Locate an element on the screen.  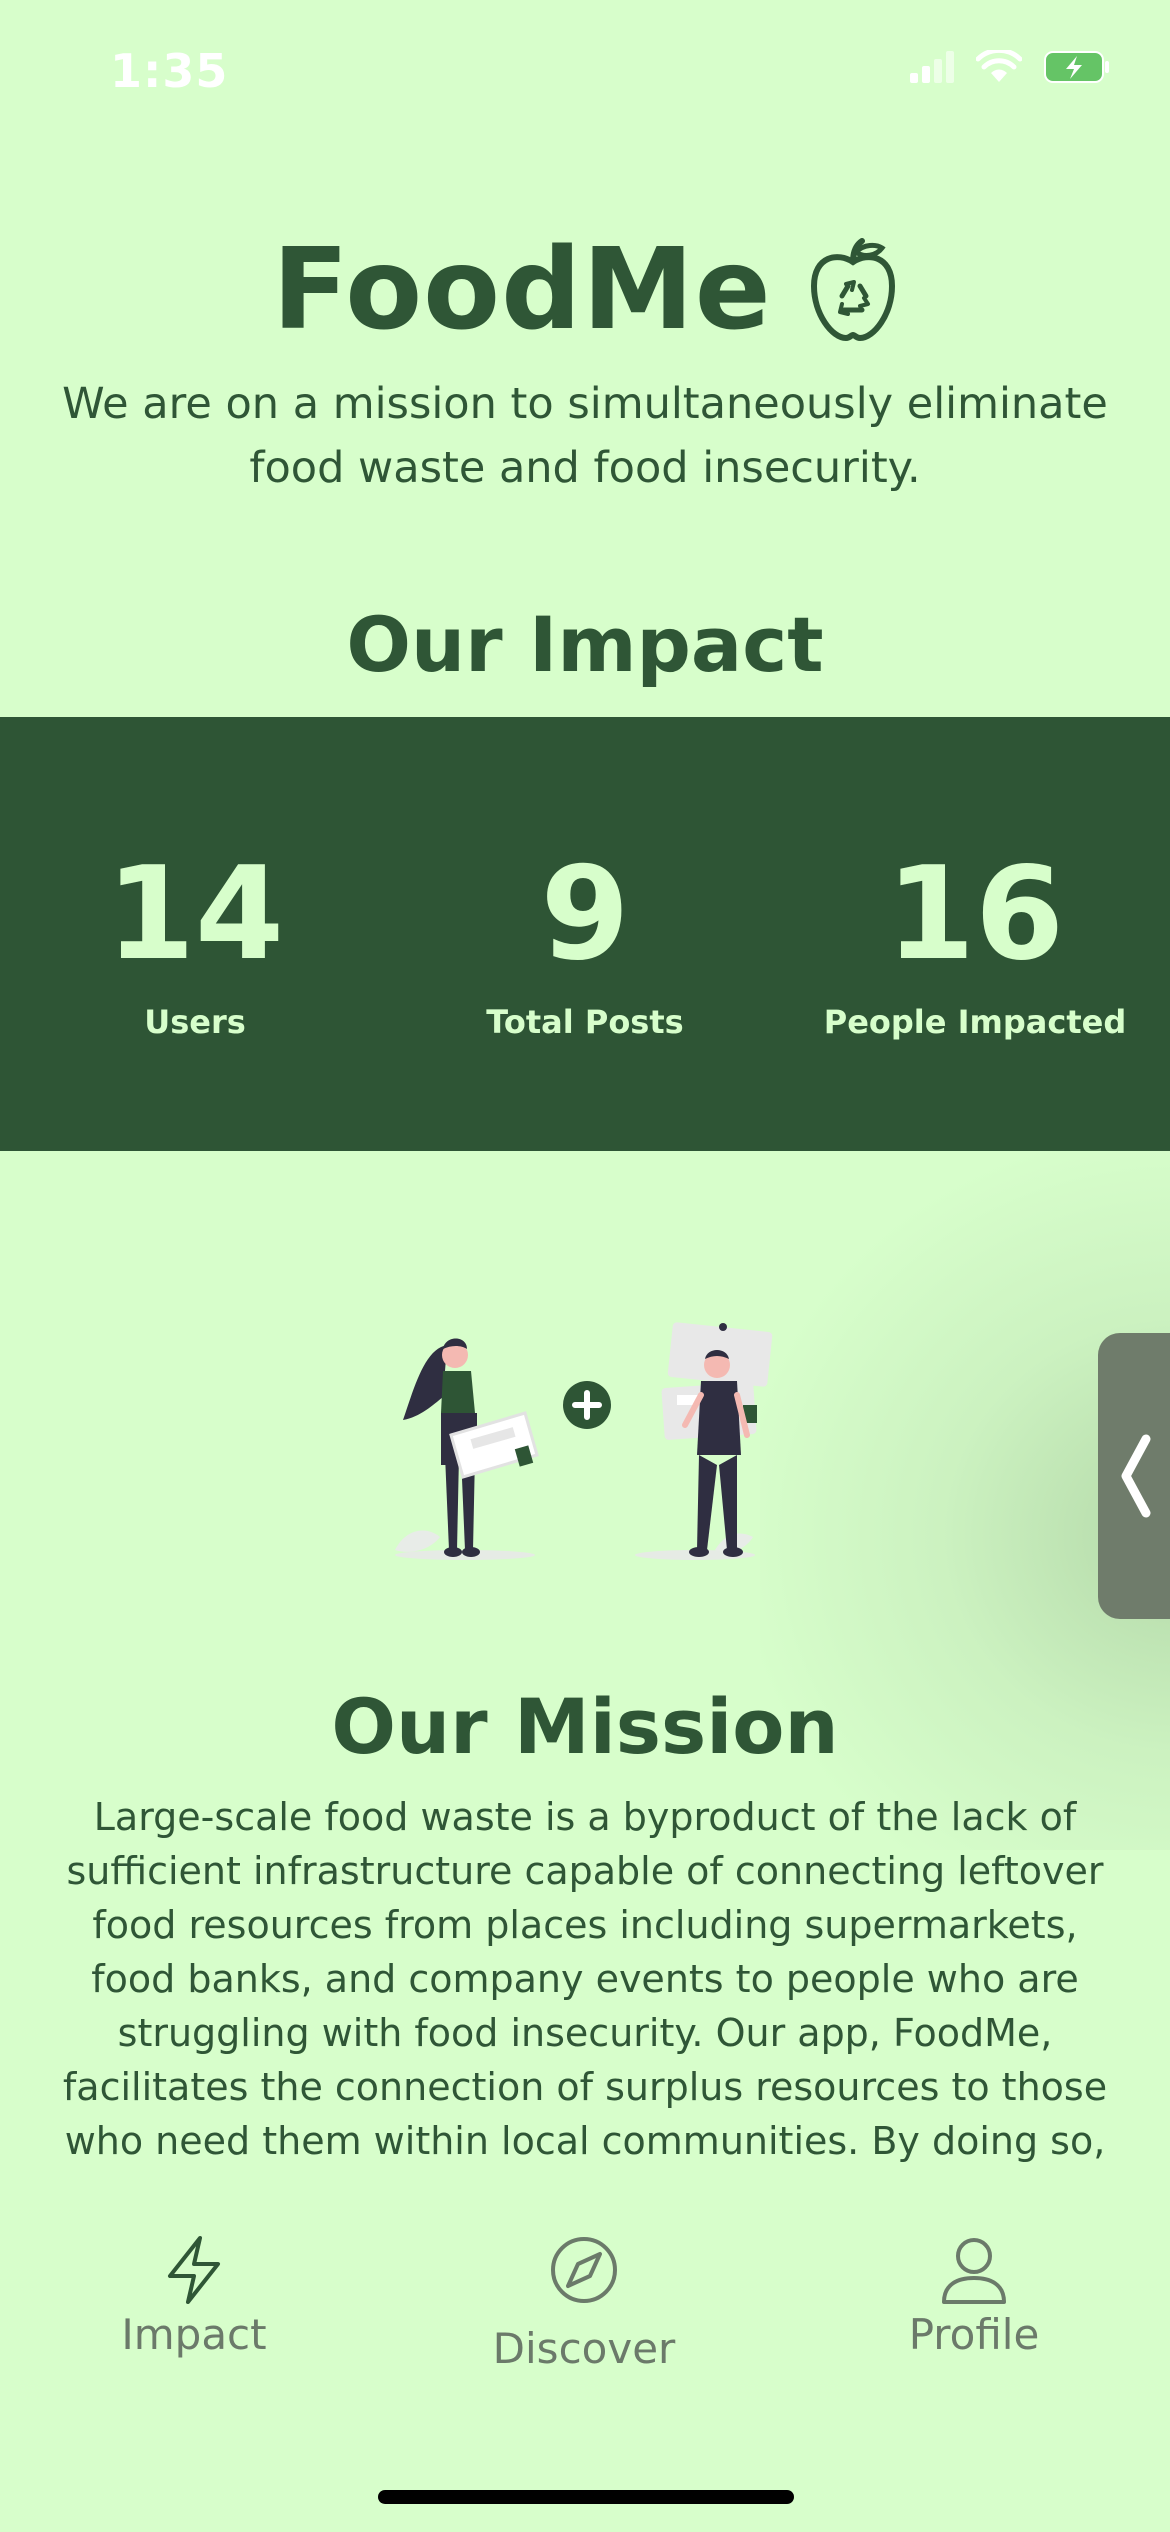
tab-profile: Profile is located at coordinates (974, 2296).